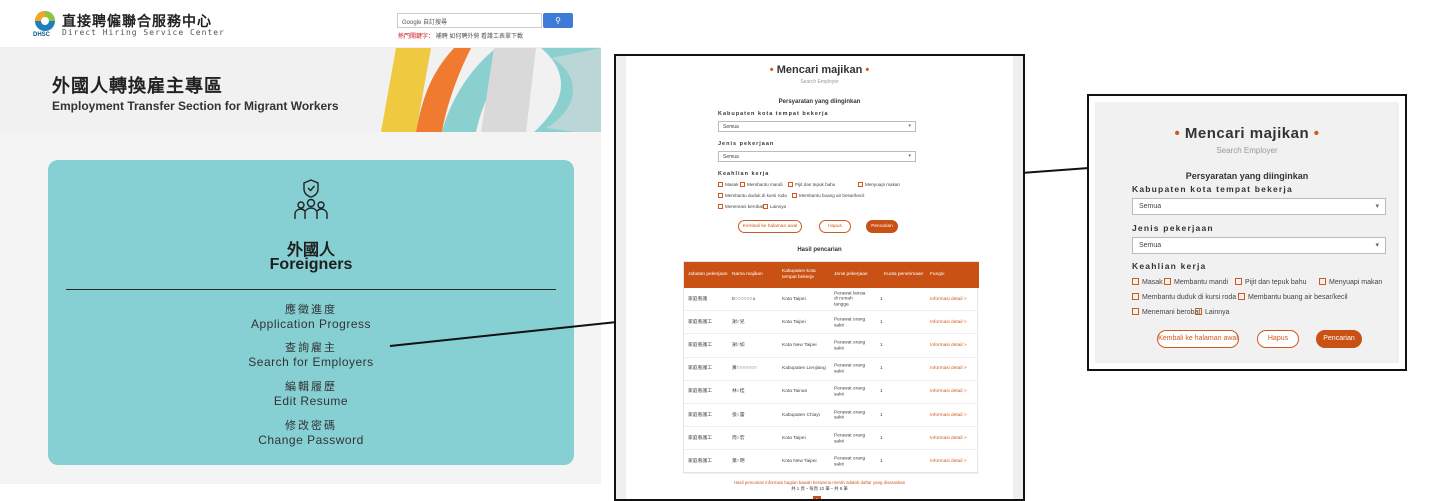 The image size is (1439, 501). Describe the element at coordinates (817, 126) in the screenshot. I see `region-select: Semua ▾` at that location.